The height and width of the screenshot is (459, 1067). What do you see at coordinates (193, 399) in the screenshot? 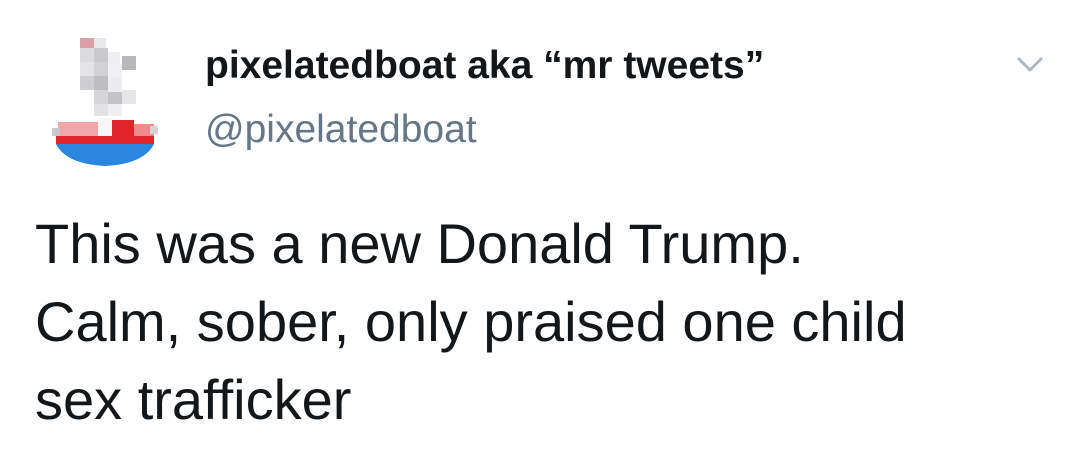
I see `tweet-text-line: sex trafficker` at bounding box center [193, 399].